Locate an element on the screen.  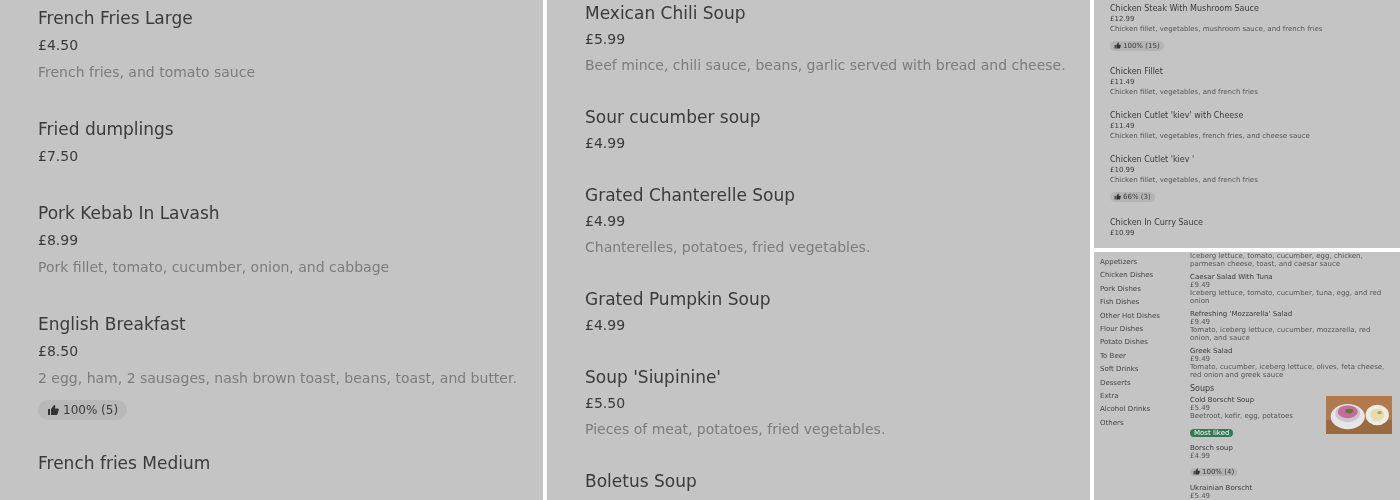
dish-price: £8.50 is located at coordinates (59, 351).